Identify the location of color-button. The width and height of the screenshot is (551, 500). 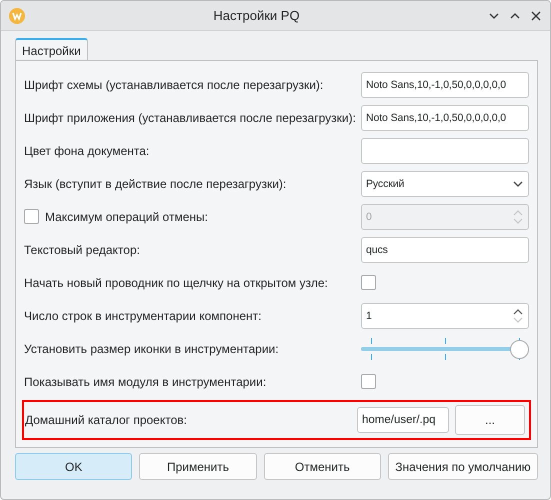
(445, 151).